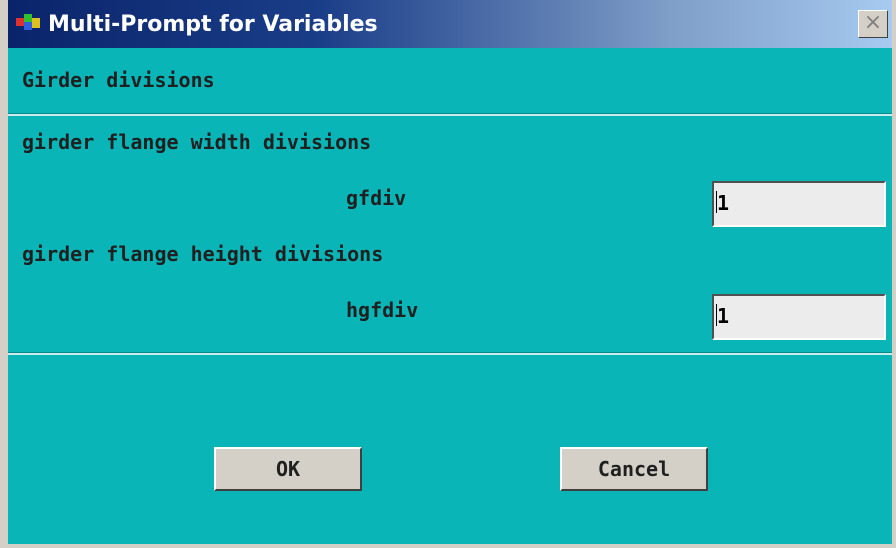 This screenshot has width=896, height=548. Describe the element at coordinates (450, 353) in the screenshot. I see `divider-bottom` at that location.